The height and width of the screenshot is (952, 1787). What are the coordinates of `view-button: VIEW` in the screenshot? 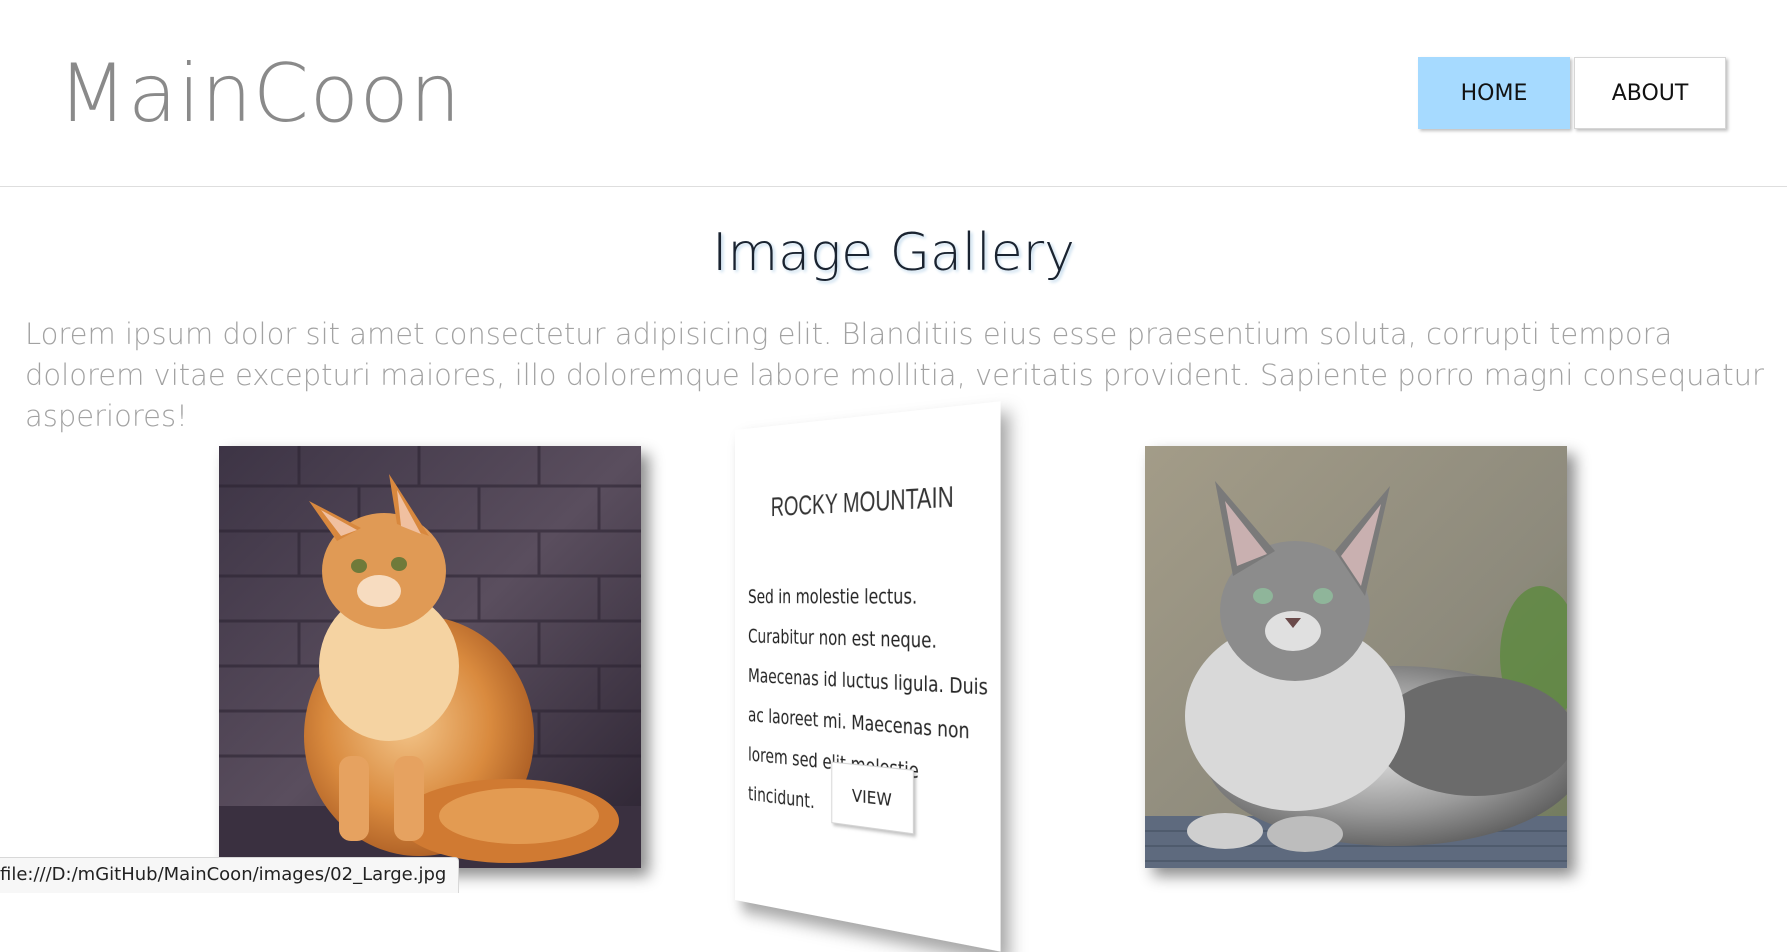 It's located at (872, 798).